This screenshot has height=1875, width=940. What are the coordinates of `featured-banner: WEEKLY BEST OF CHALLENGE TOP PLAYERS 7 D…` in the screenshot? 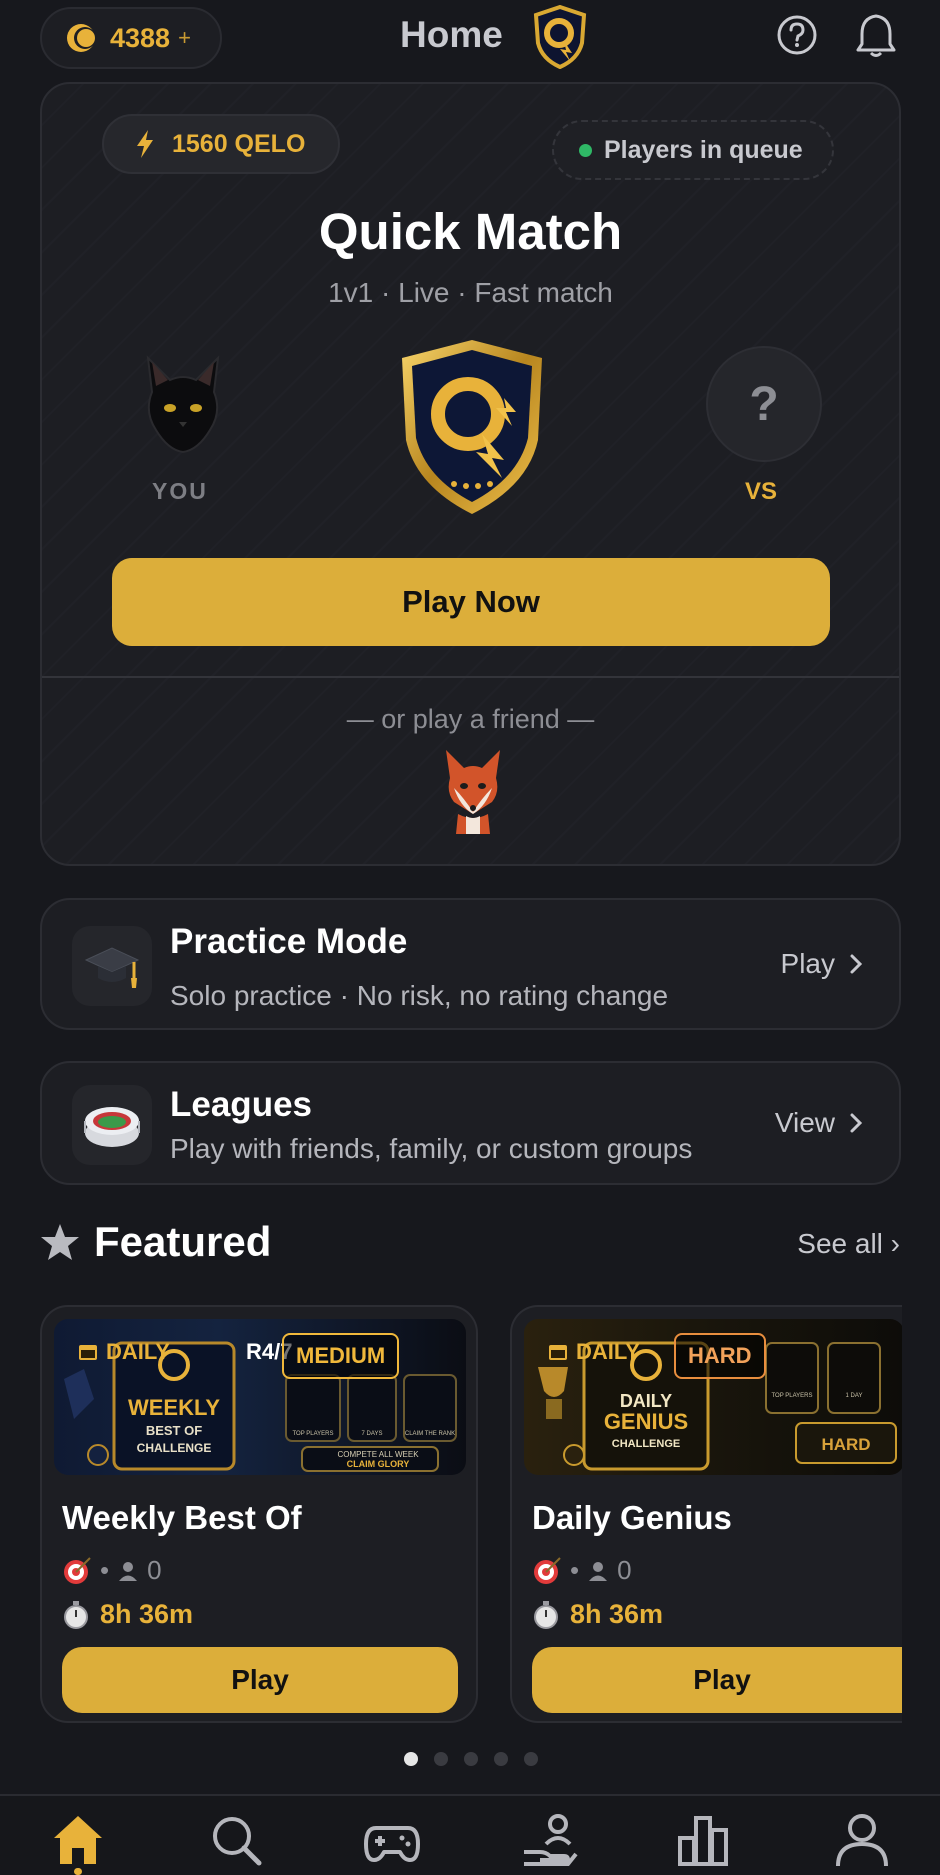 It's located at (260, 1397).